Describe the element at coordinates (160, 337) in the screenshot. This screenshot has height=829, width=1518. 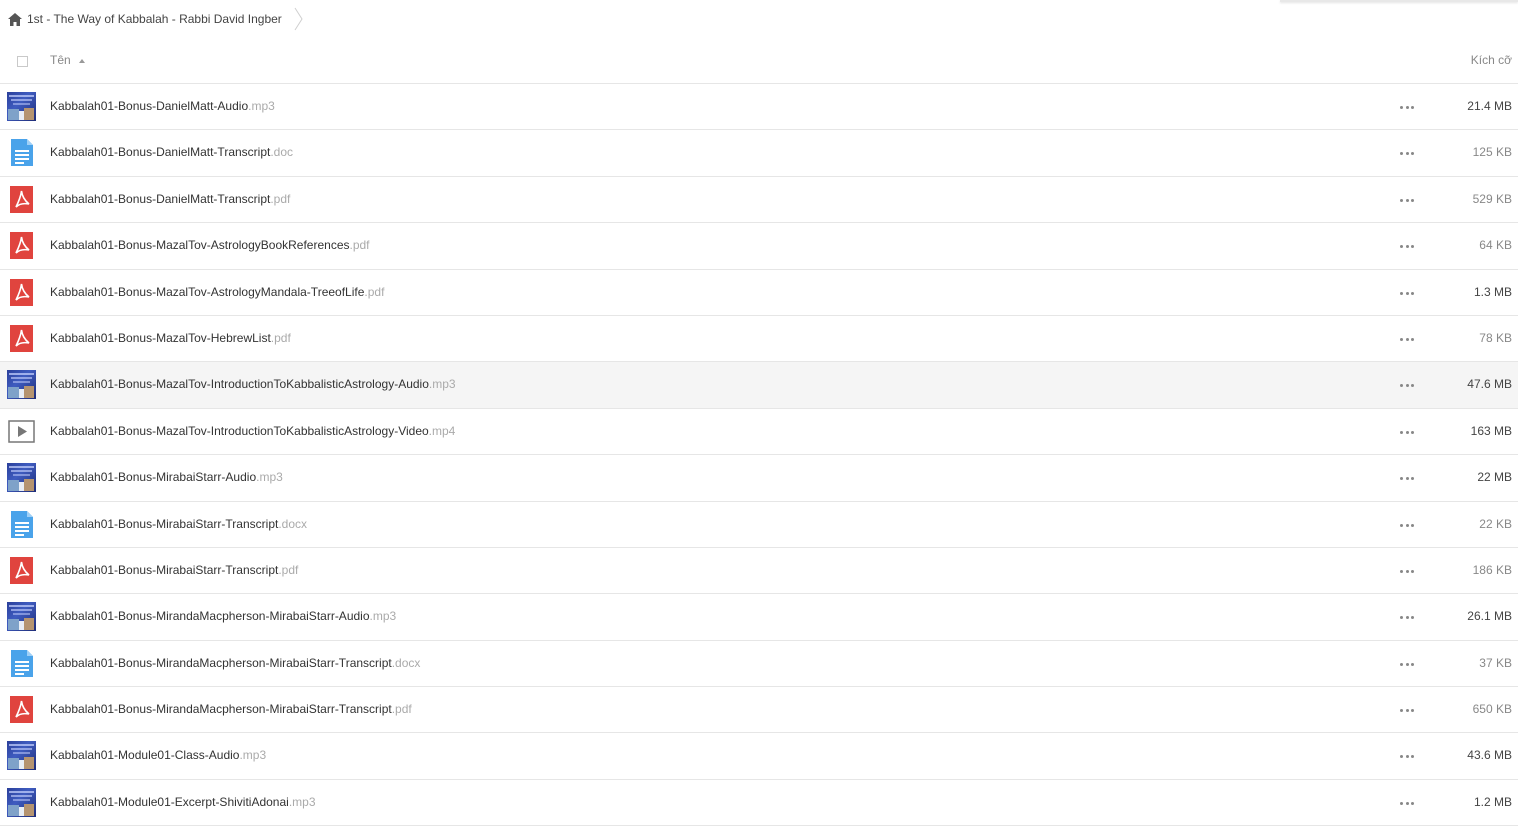
I see `file-base-name: Kabbalah01-Bonus-MazalTov-HebrewList` at that location.